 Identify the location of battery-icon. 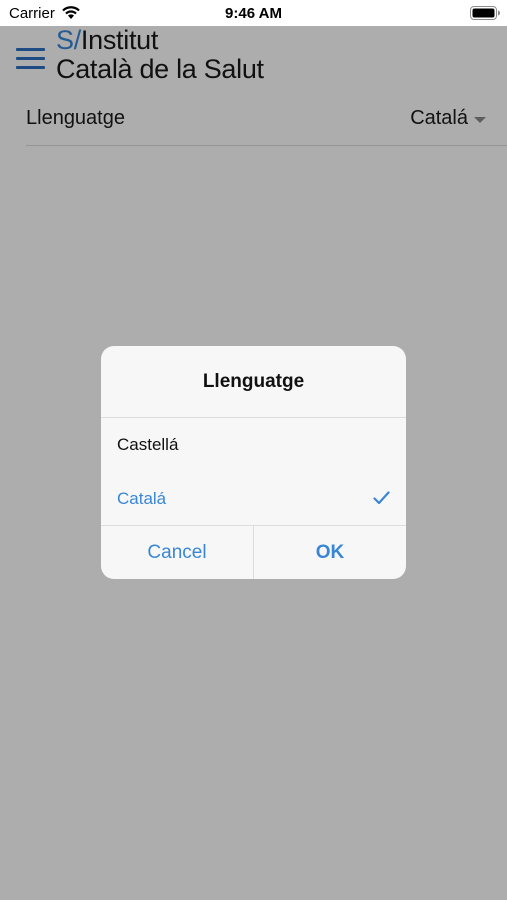
(485, 13).